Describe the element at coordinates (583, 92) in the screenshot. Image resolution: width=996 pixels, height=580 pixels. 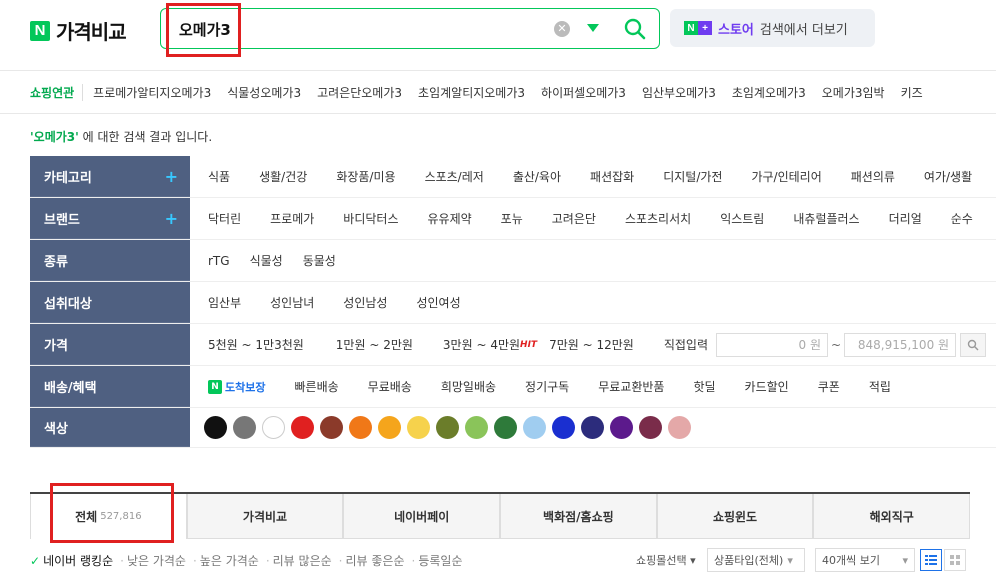
I see `related-item: 하이퍼셀오메가3` at that location.